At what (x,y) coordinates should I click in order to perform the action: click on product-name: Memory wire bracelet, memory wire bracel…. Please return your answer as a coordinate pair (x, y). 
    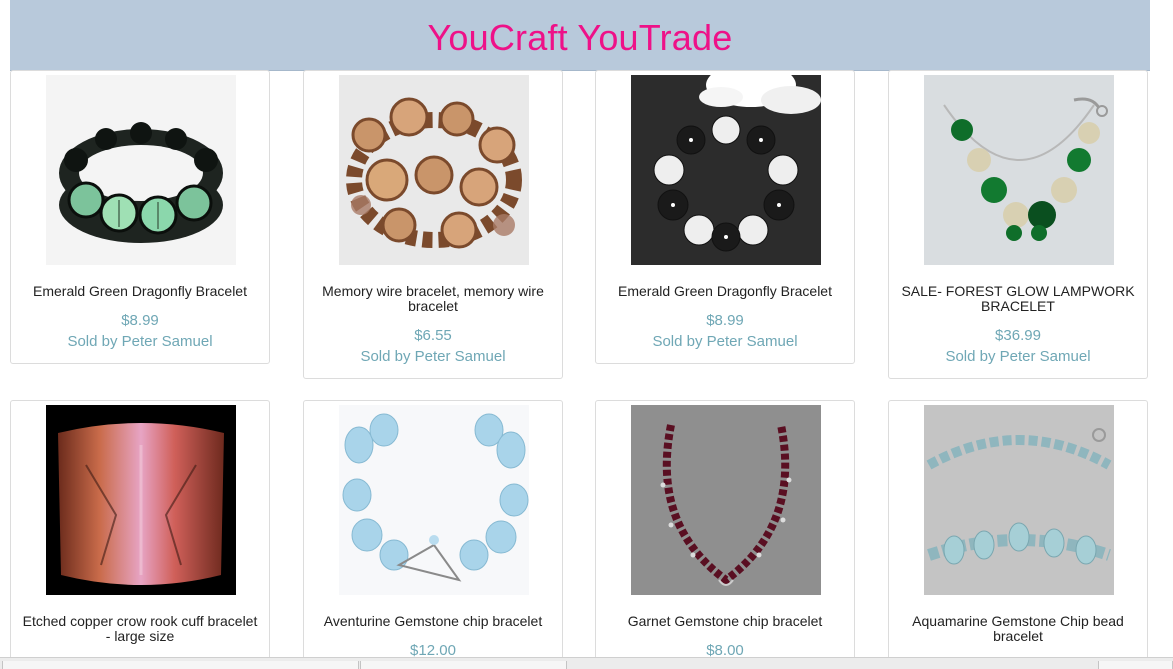
    Looking at the image, I should click on (433, 299).